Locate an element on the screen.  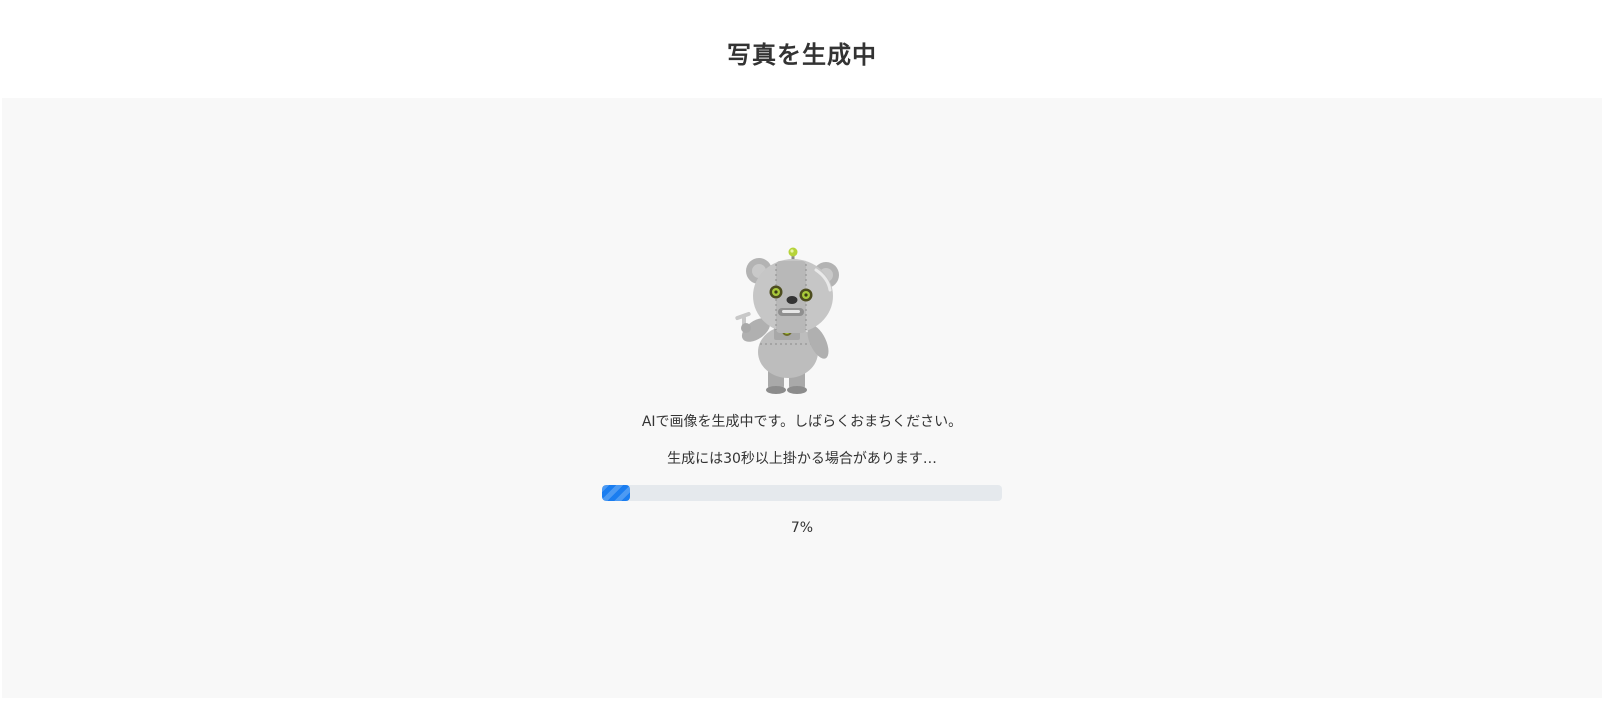
progress-bar-fill is located at coordinates (616, 493).